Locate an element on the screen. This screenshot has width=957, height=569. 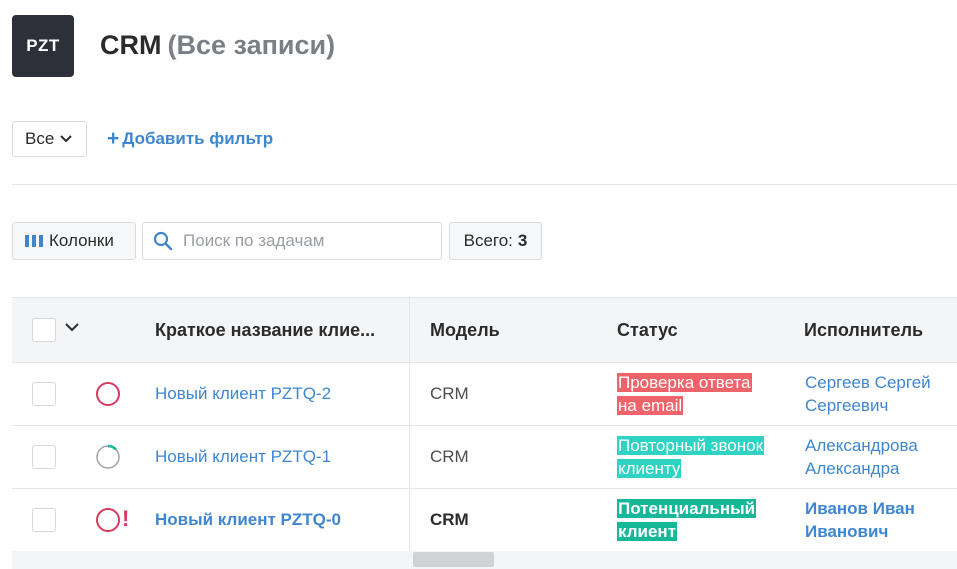
divider is located at coordinates (484, 184).